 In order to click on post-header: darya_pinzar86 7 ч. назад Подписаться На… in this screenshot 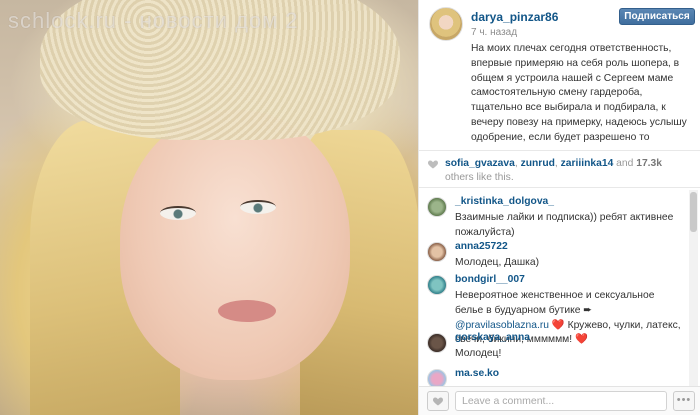, I will do `click(559, 74)`.